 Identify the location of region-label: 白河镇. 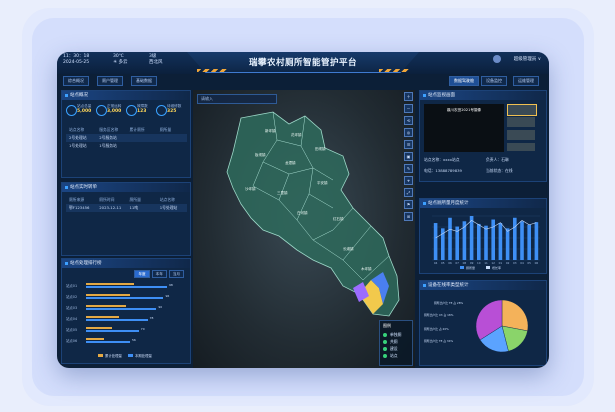
(302, 212).